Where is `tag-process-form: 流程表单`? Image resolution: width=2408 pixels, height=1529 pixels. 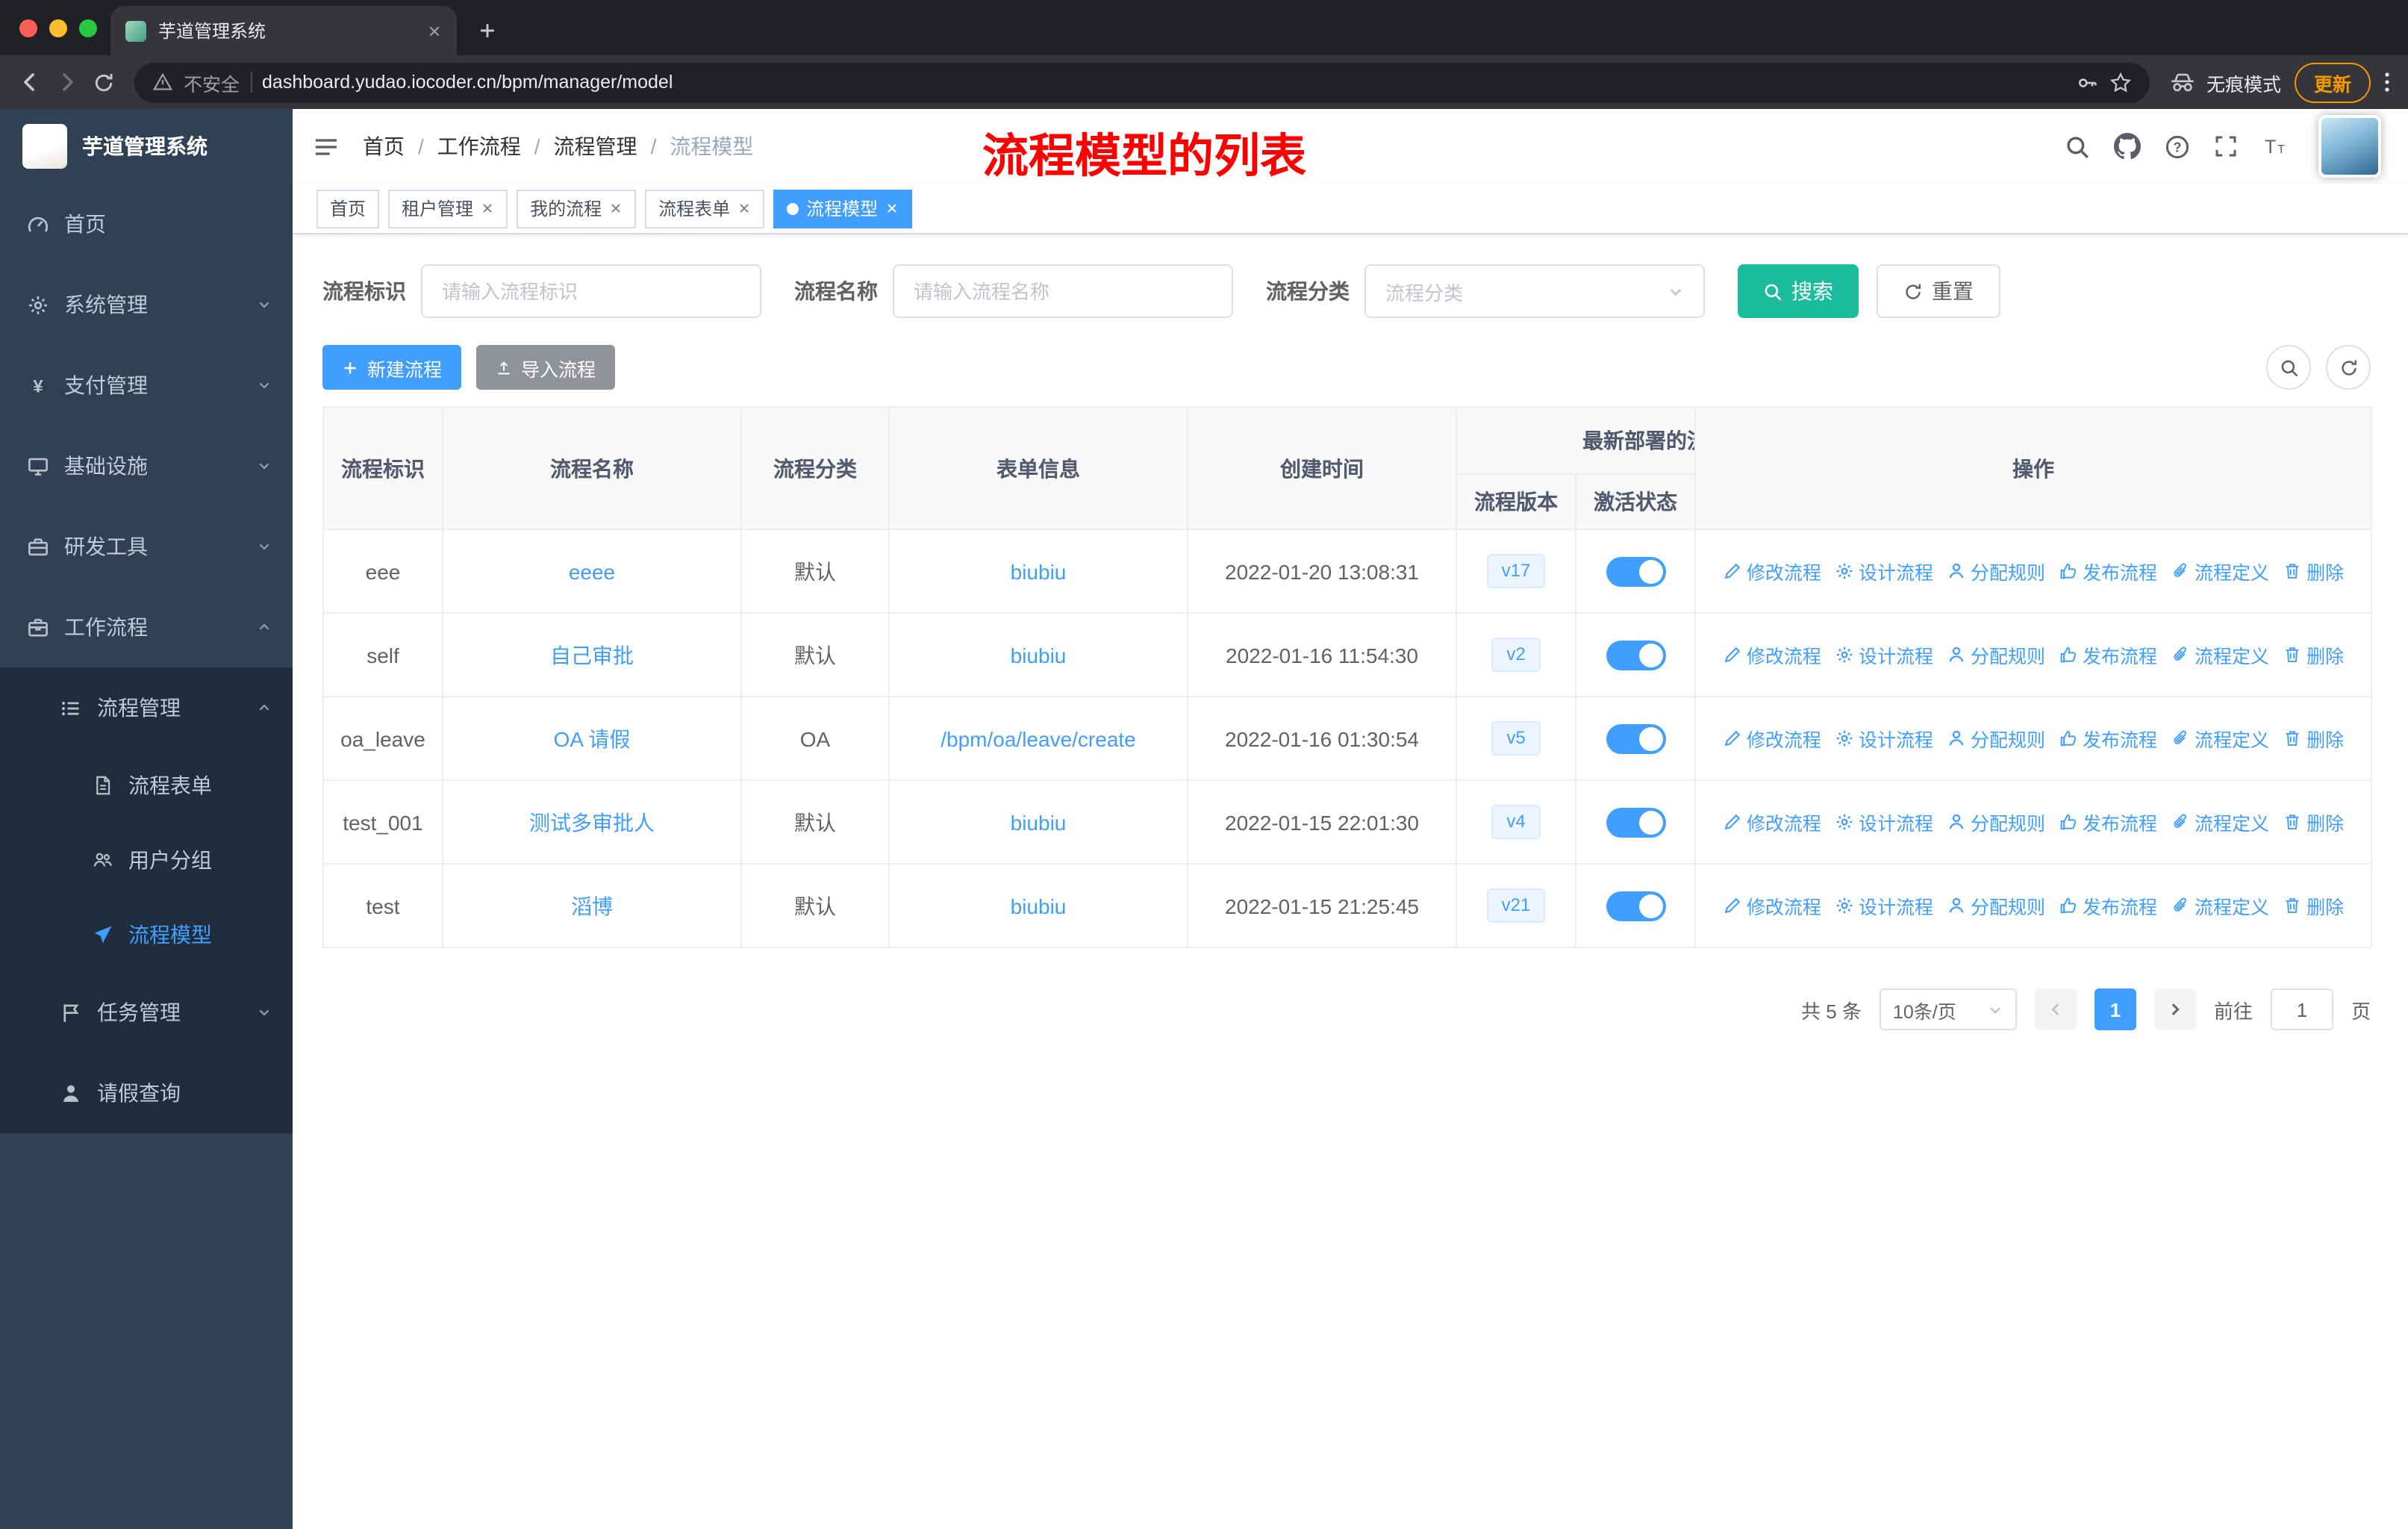
tag-process-form: 流程表单 is located at coordinates (705, 209).